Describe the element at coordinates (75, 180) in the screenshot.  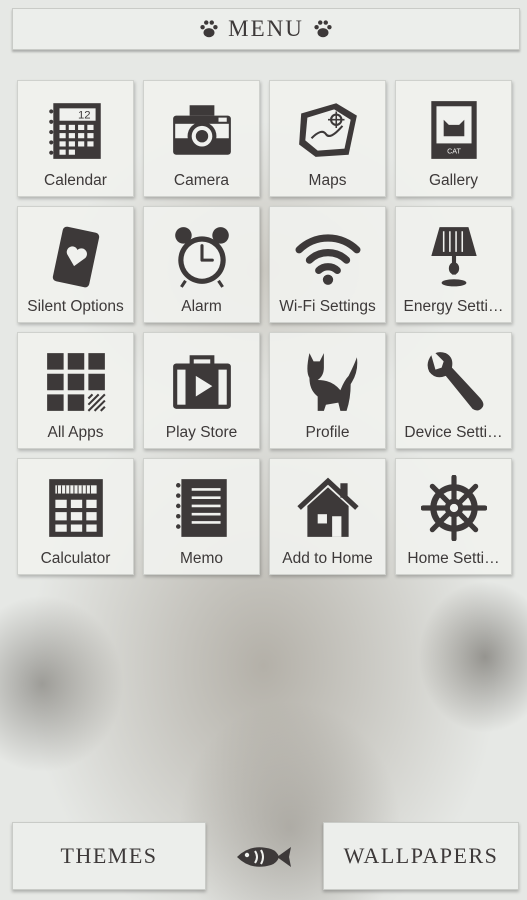
I see `app-label: Calendar` at that location.